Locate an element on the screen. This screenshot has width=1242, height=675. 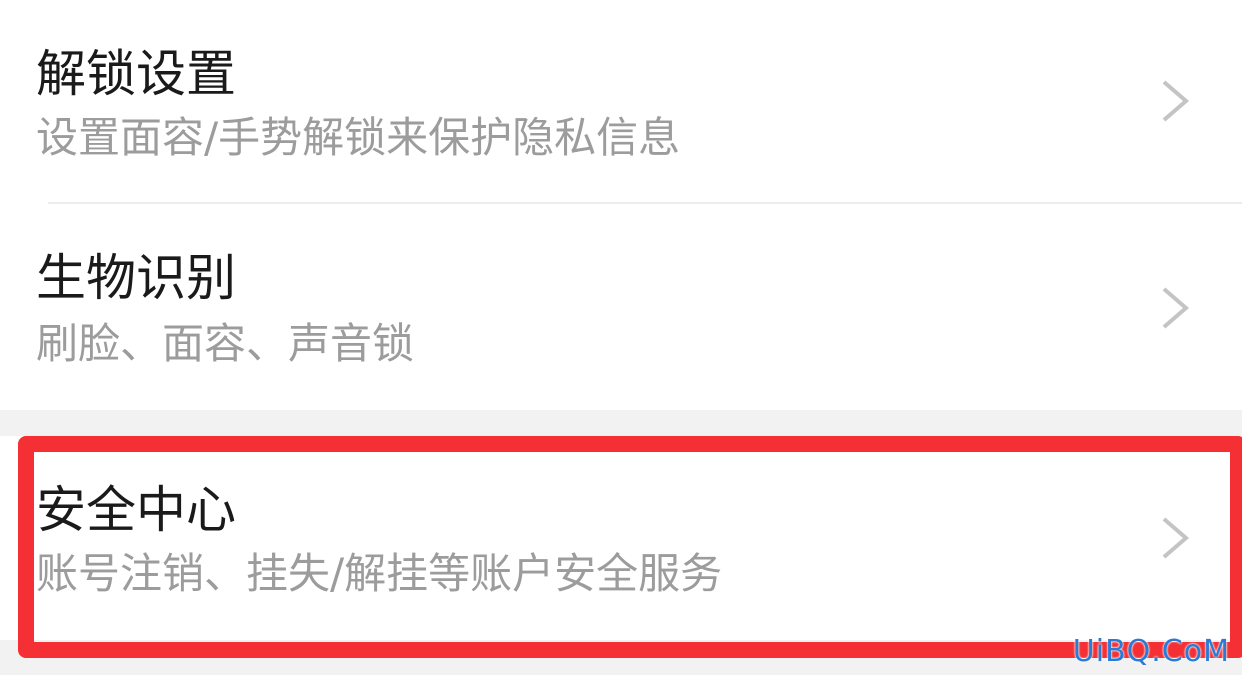
settings-item-title: 生物识别 is located at coordinates (136, 278).